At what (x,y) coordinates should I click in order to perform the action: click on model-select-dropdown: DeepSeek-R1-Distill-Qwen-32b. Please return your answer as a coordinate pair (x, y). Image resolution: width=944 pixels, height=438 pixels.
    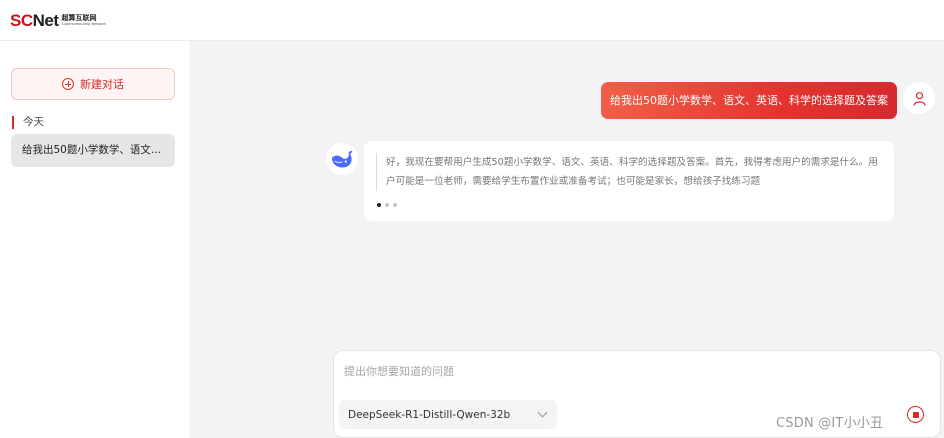
    Looking at the image, I should click on (448, 414).